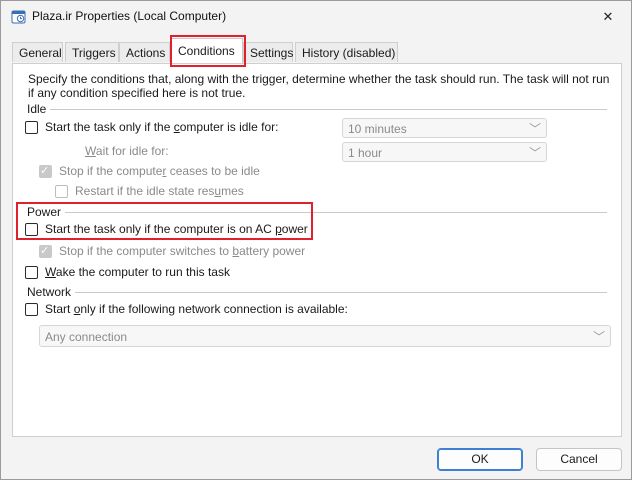 The image size is (632, 480). I want to click on idle-group-label: Idle, so click(39, 109).